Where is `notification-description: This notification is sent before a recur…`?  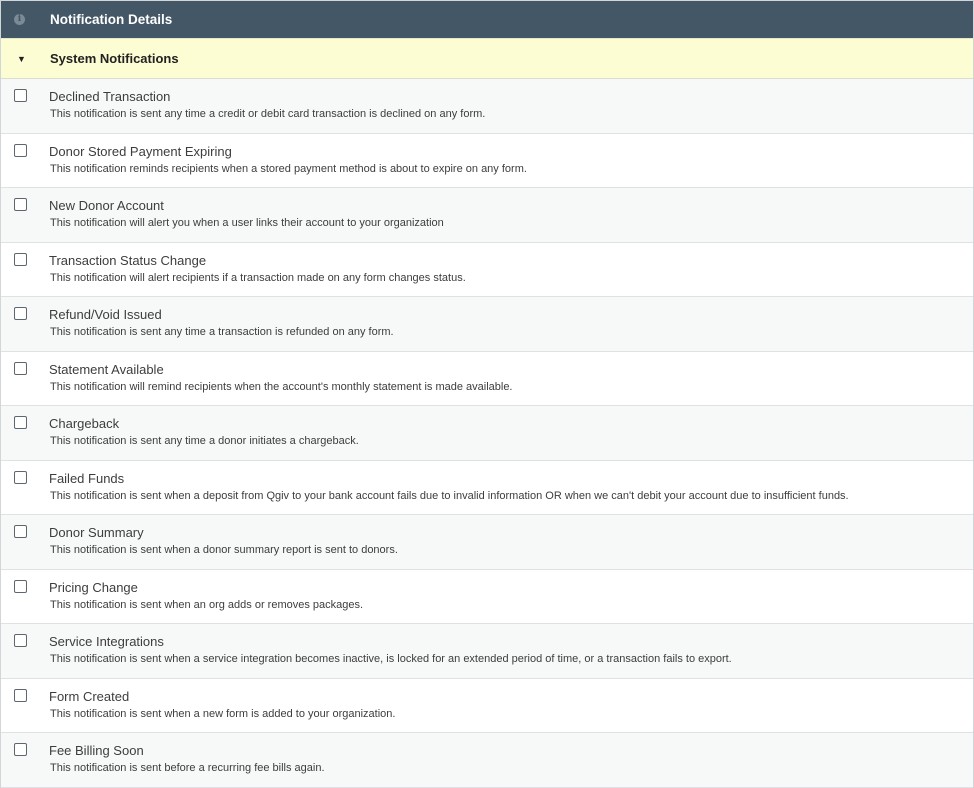 notification-description: This notification is sent before a recur… is located at coordinates (187, 768).